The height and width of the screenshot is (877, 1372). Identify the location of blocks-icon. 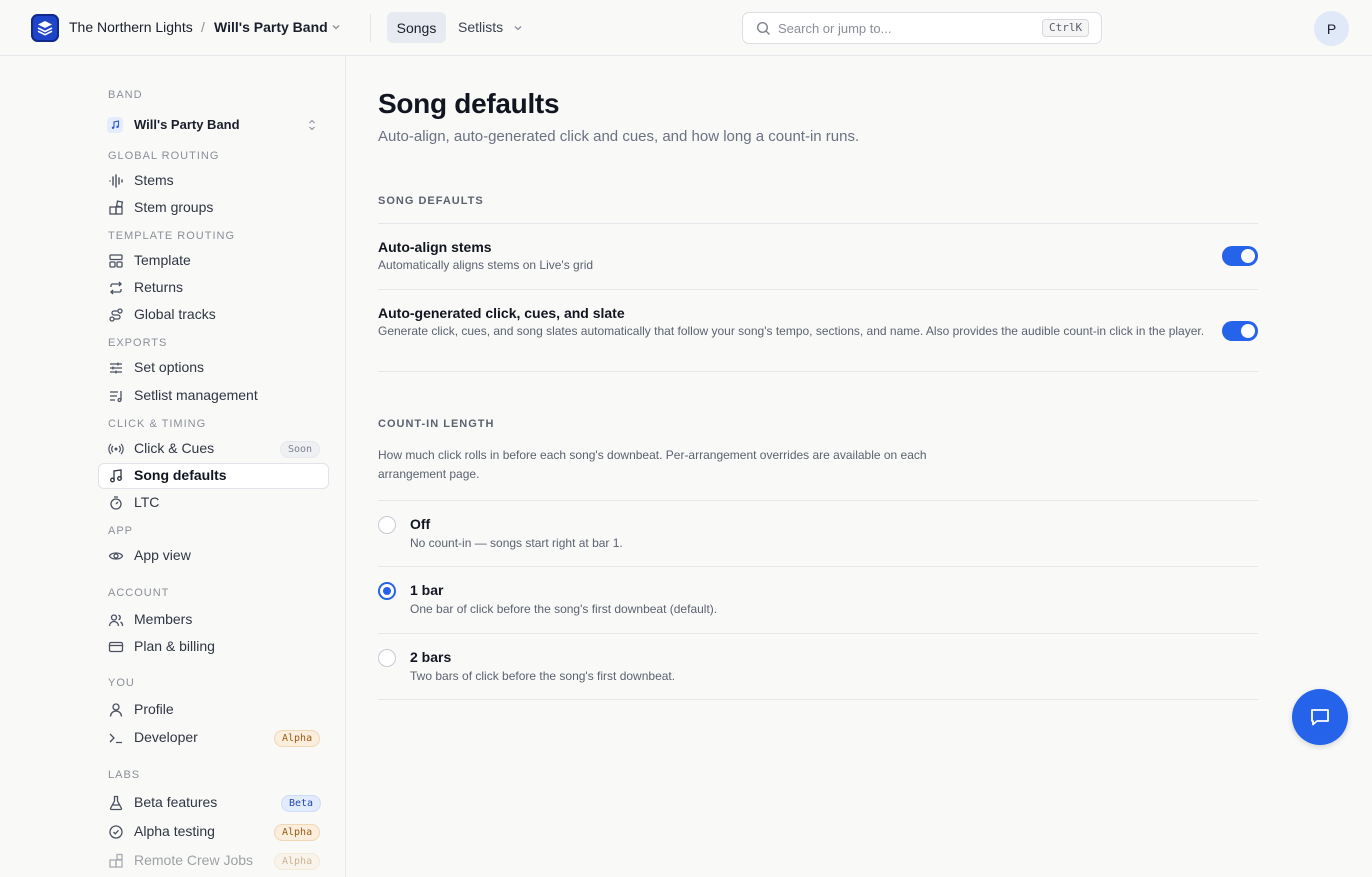
(116, 860).